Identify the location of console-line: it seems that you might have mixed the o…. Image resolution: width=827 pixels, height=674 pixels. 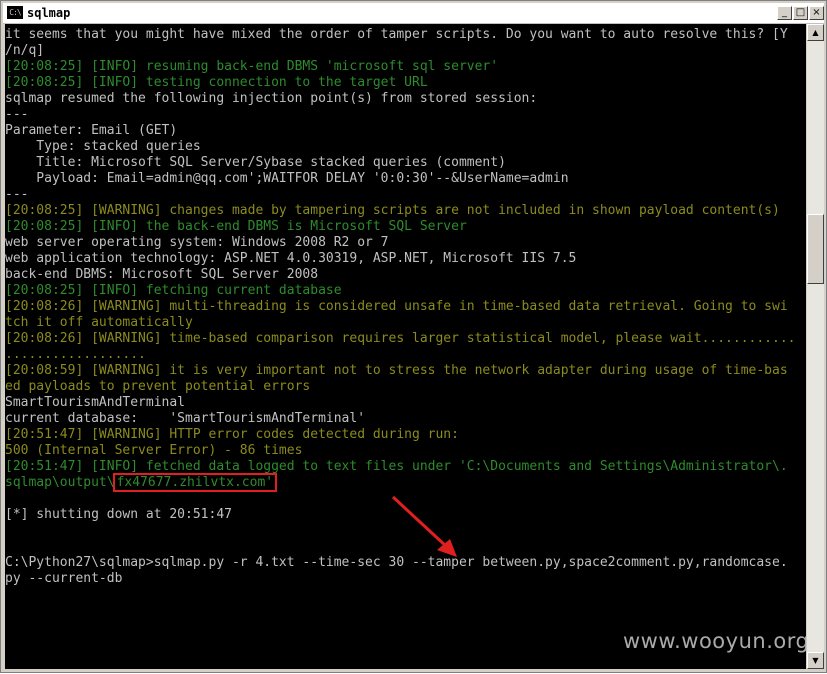
(400, 35).